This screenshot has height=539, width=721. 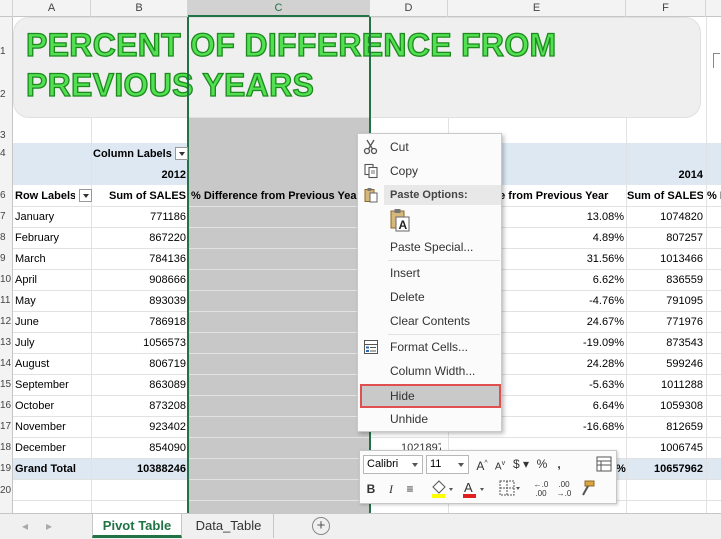 What do you see at coordinates (564, 489) in the screenshot?
I see `decrease-decimal-icon: .00 →.0` at bounding box center [564, 489].